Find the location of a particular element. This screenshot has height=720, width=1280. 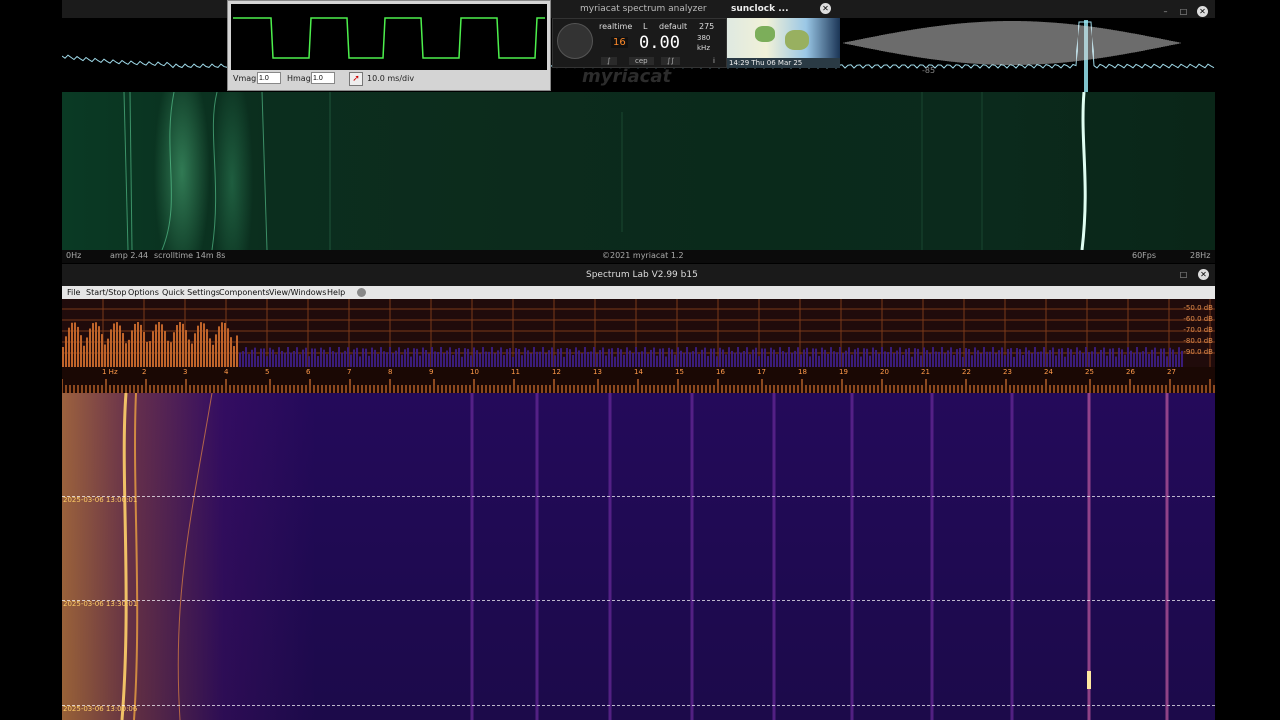

db-label: -90.0 dB is located at coordinates (1198, 352).